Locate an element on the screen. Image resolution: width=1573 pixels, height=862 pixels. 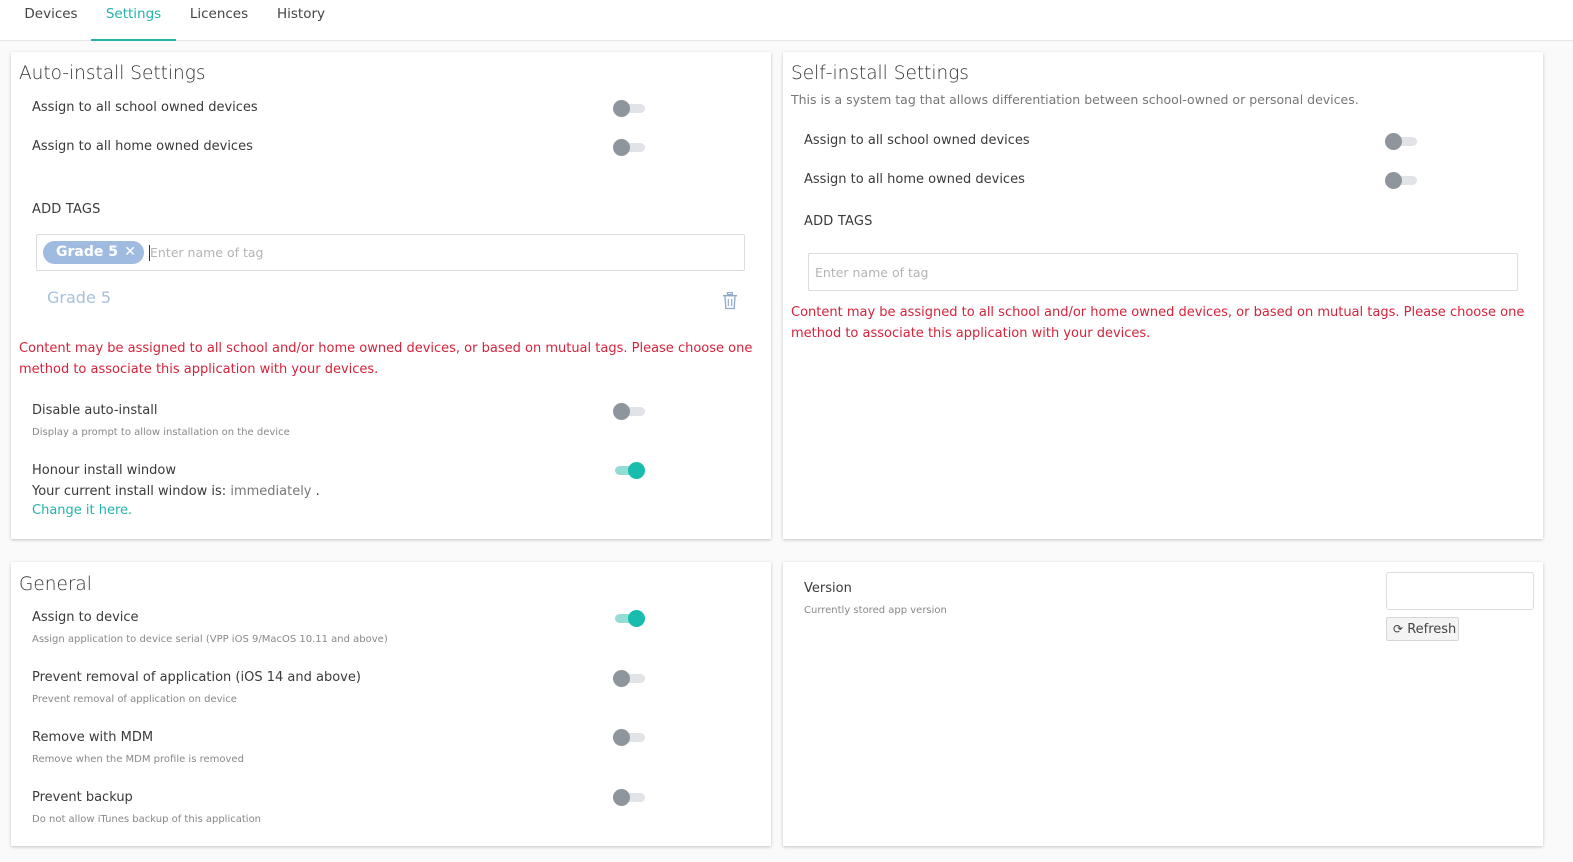
tag-chip-label: Grade 5 is located at coordinates (87, 252).